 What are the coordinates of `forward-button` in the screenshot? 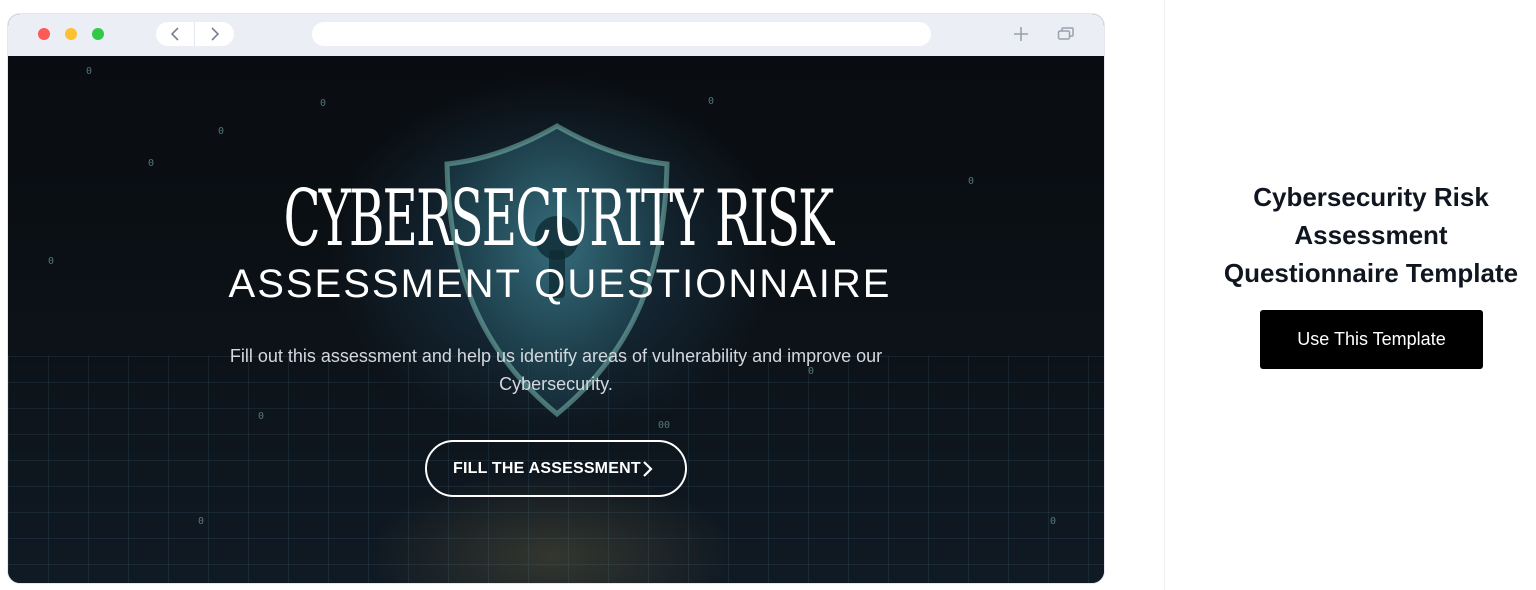 It's located at (214, 34).